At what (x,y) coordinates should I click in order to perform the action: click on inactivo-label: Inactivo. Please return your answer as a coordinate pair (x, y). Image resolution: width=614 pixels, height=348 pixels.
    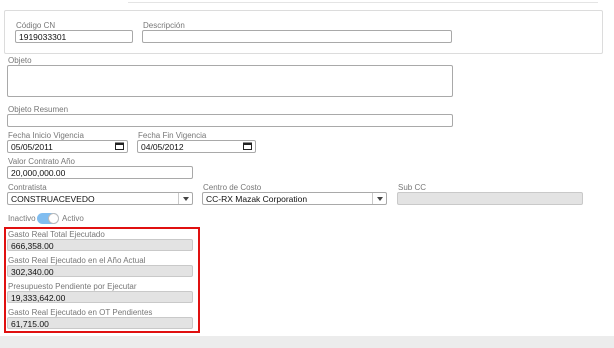
    Looking at the image, I should click on (22, 218).